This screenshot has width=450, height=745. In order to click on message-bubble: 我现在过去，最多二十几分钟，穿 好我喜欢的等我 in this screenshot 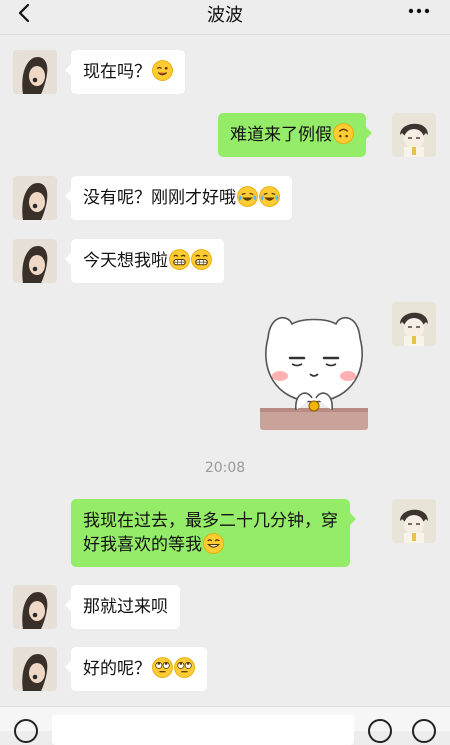, I will do `click(213, 533)`.